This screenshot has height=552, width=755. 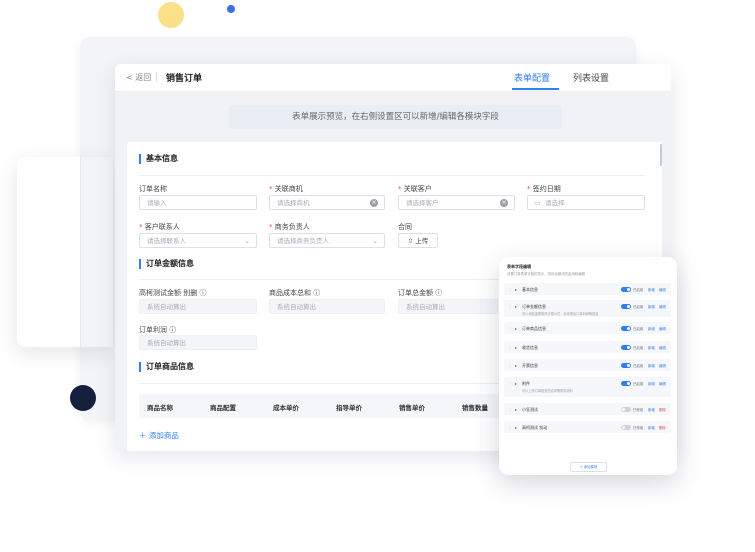 I want to click on module-row: ⋮ ▸ 小狂测试 已停用 新增 删除, so click(x=587, y=409).